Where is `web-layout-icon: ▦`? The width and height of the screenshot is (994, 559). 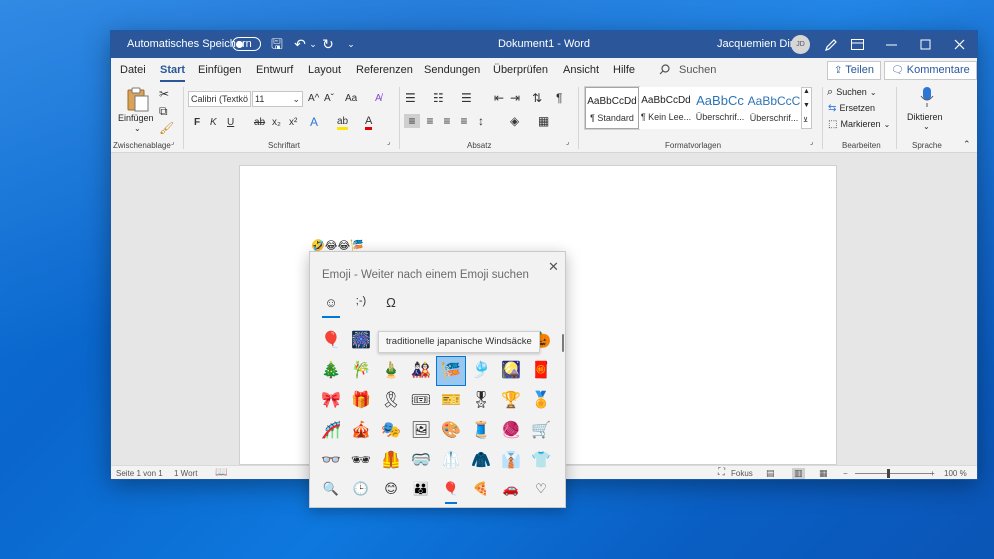 web-layout-icon: ▦ is located at coordinates (823, 473).